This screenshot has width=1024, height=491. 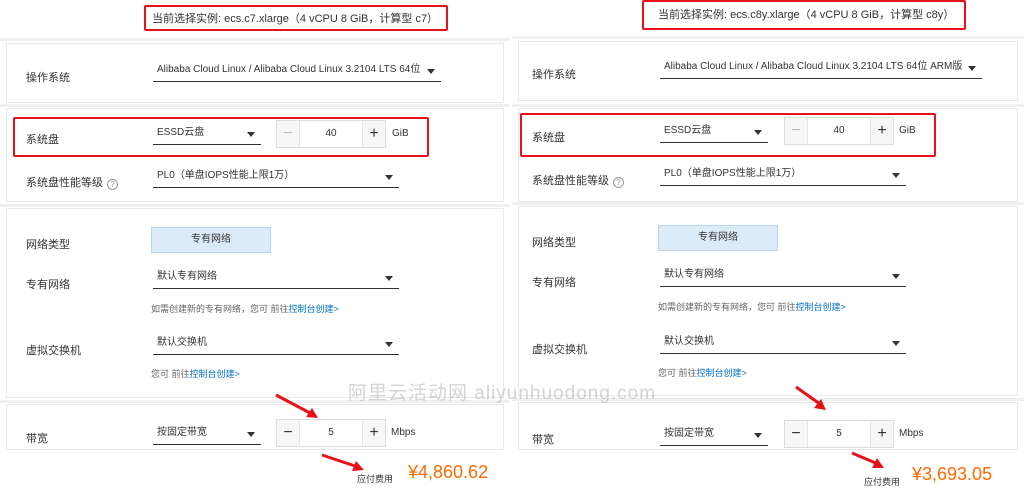 What do you see at coordinates (448, 472) in the screenshot?
I see `fee-value: ¥4,860.62` at bounding box center [448, 472].